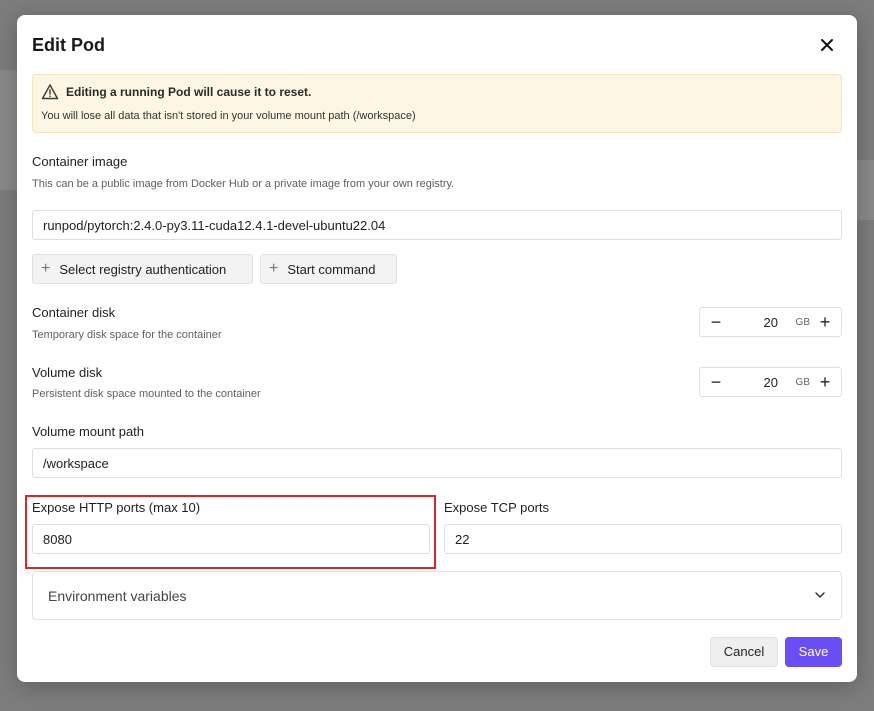 The width and height of the screenshot is (874, 711). Describe the element at coordinates (437, 225) in the screenshot. I see `container-image-input` at that location.